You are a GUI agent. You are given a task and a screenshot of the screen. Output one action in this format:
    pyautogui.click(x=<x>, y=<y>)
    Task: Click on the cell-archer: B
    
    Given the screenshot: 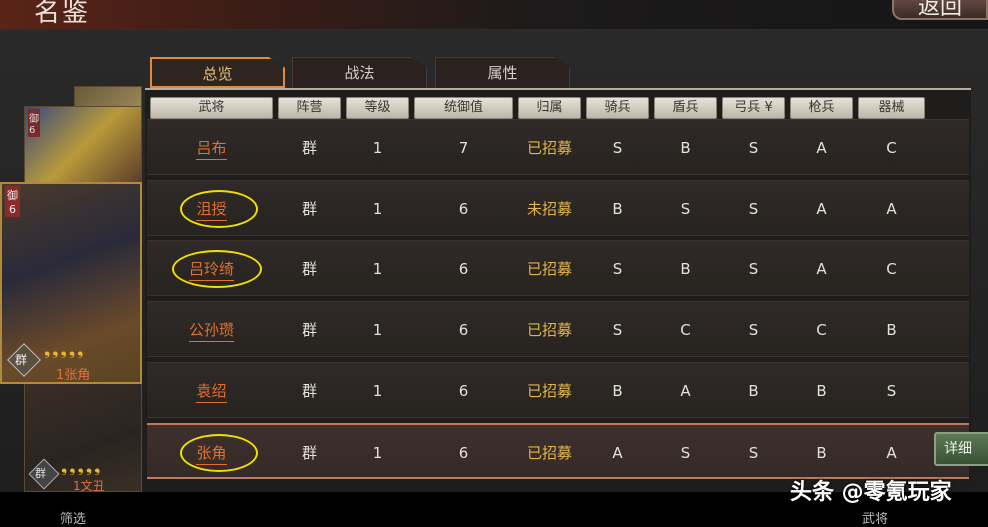 What is the action you would take?
    pyautogui.click(x=753, y=391)
    